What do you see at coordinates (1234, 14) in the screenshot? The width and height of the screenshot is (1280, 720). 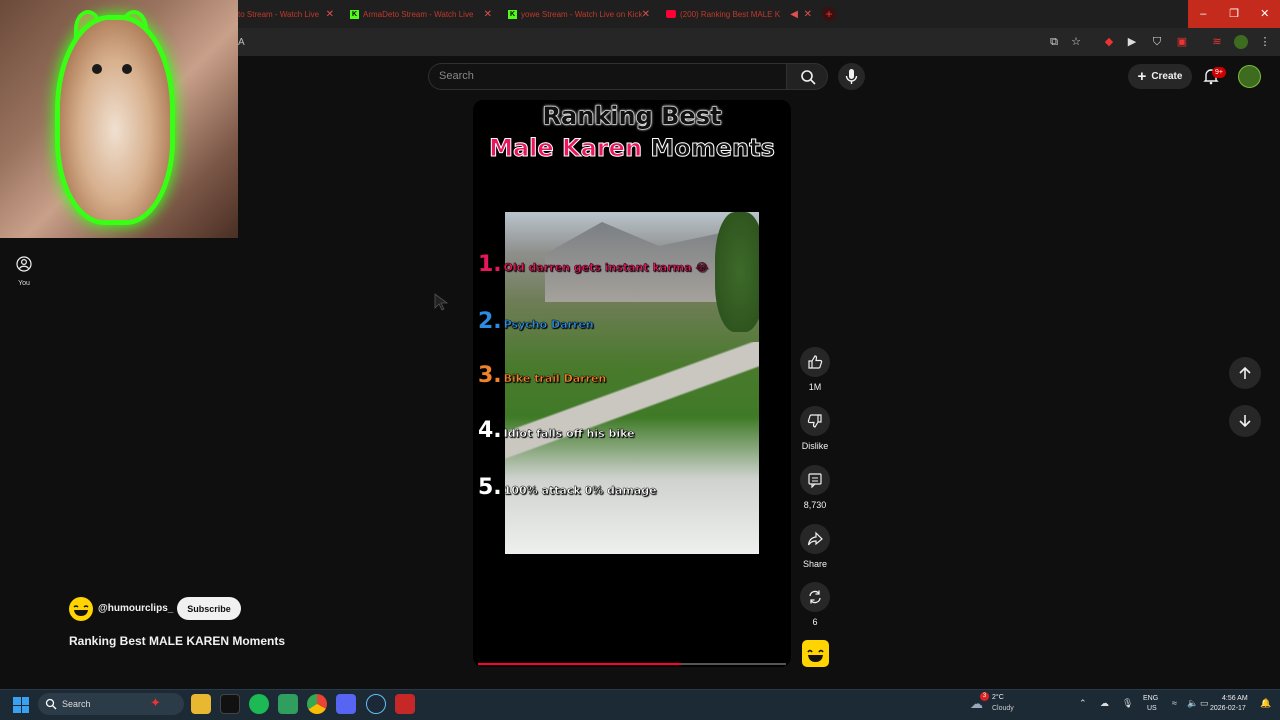 I see `restore-button: ❐` at bounding box center [1234, 14].